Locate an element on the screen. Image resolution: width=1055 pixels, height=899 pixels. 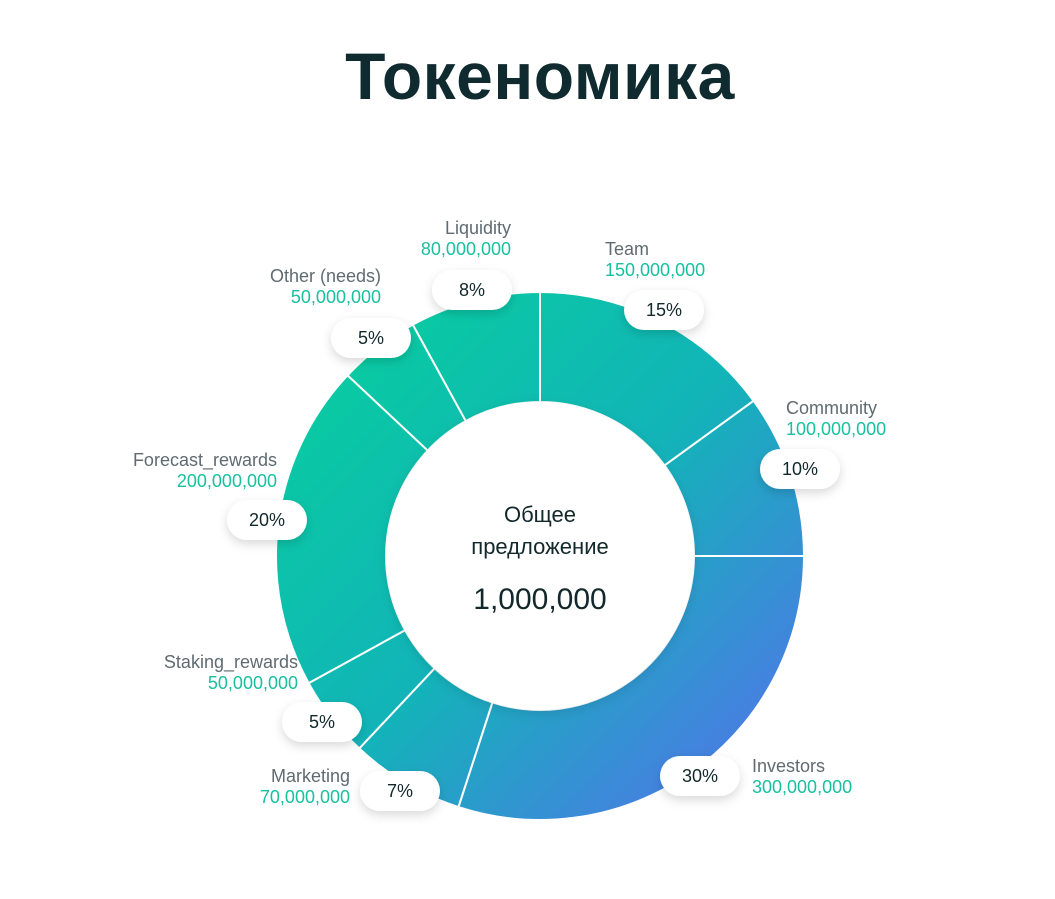
slice-name-label: Team is located at coordinates (627, 249).